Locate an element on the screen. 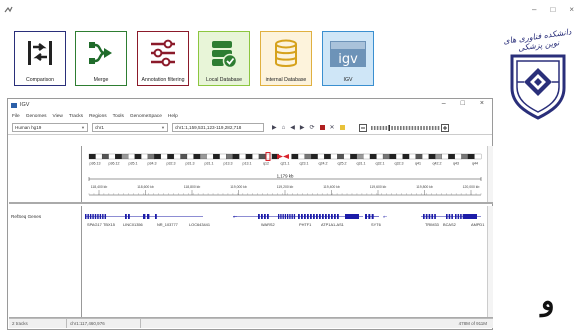 The image size is (584, 334). ideogram-band-label: q31.1 is located at coordinates (361, 164).